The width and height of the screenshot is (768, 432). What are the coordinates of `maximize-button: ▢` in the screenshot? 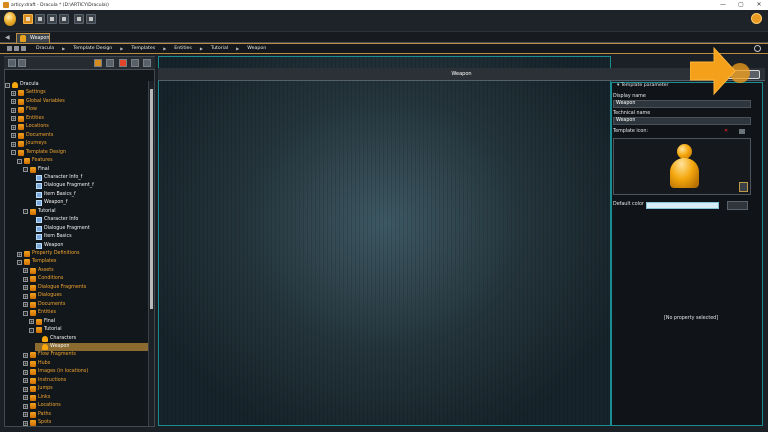 It's located at (741, 5).